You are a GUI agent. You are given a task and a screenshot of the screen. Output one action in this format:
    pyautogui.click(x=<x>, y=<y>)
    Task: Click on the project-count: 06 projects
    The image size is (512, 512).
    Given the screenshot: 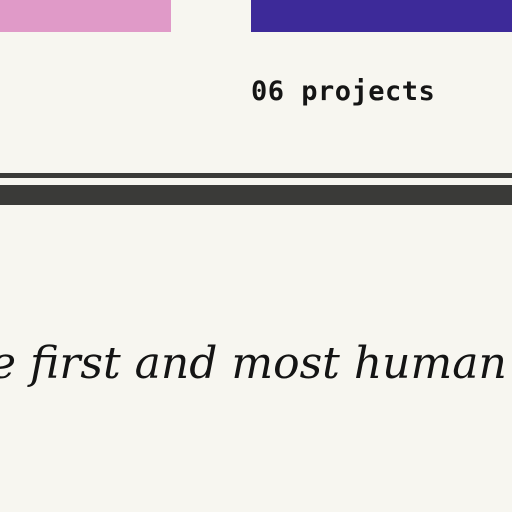 What is the action you would take?
    pyautogui.click(x=343, y=91)
    